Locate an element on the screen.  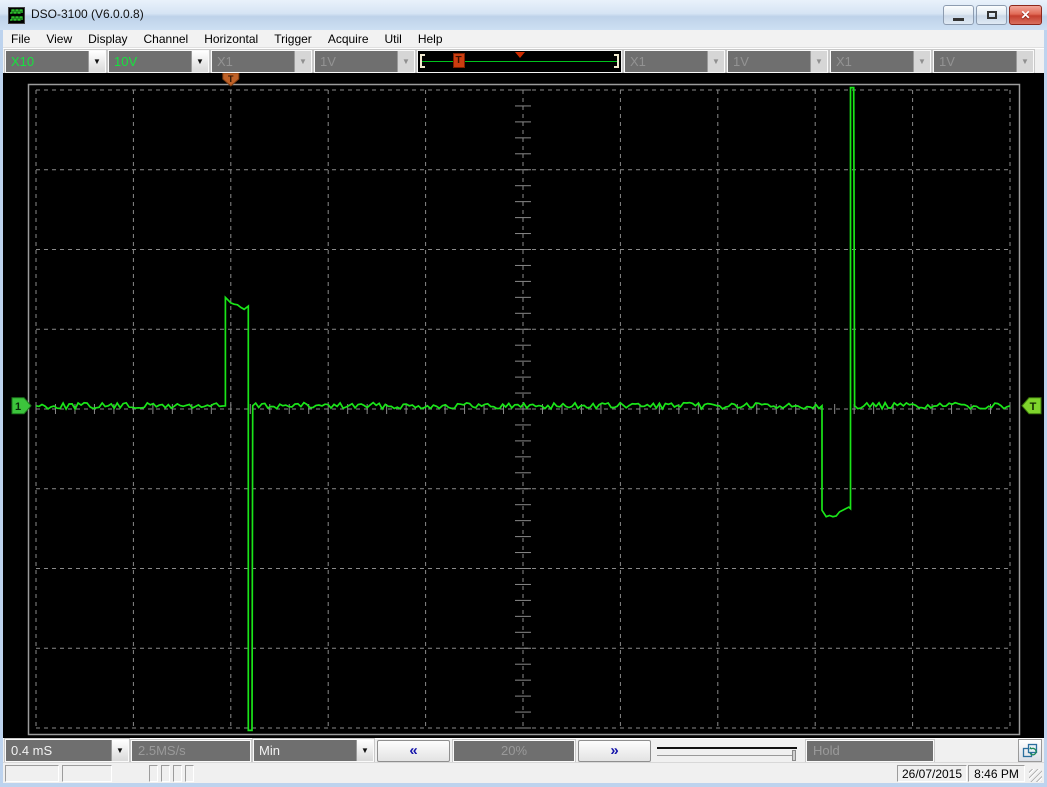
channel1-marker-label: 1 is located at coordinates (18, 407).